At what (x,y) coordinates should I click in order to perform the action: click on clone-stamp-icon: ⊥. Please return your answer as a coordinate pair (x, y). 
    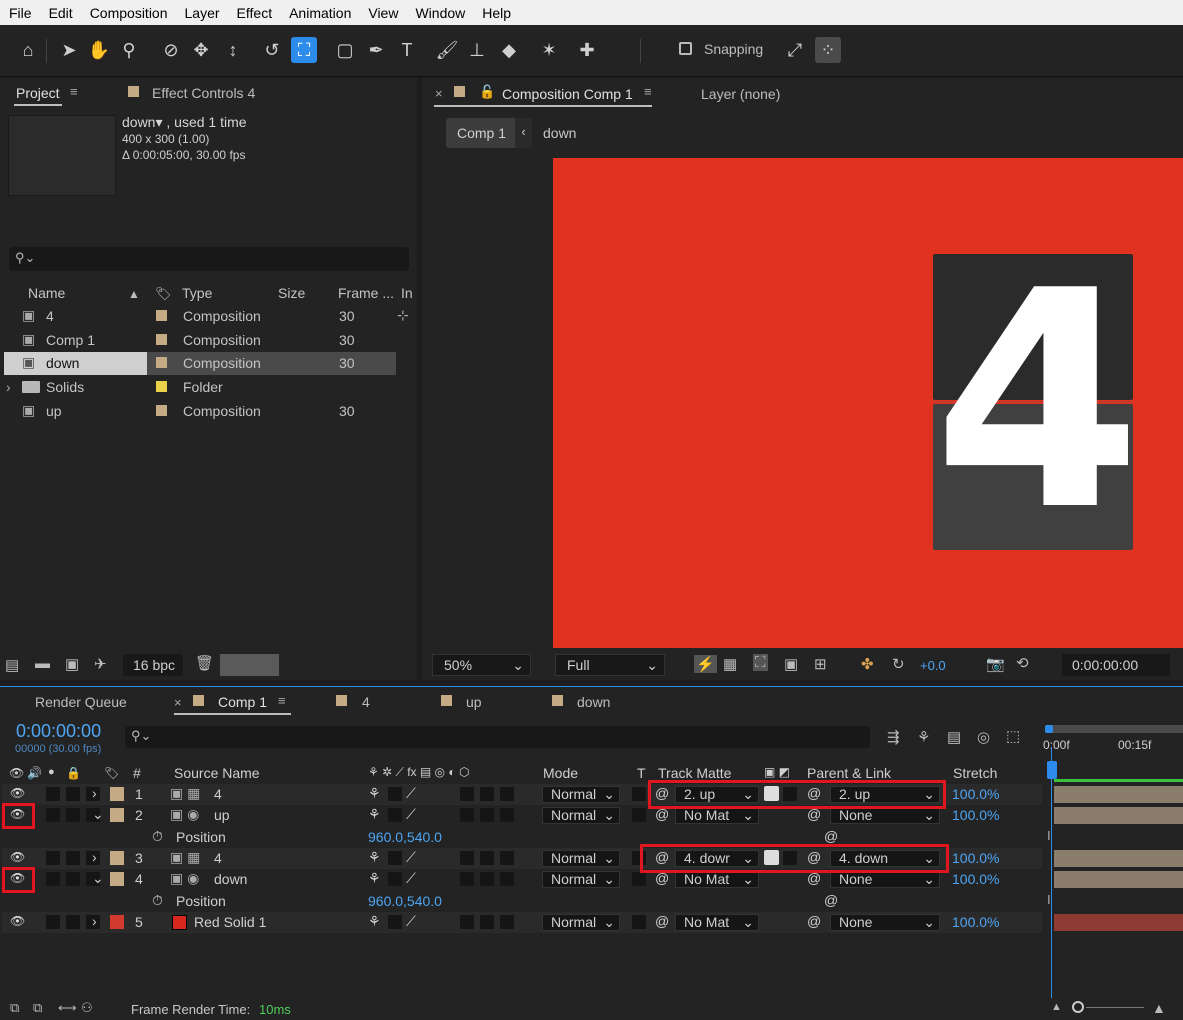
    Looking at the image, I should click on (477, 50).